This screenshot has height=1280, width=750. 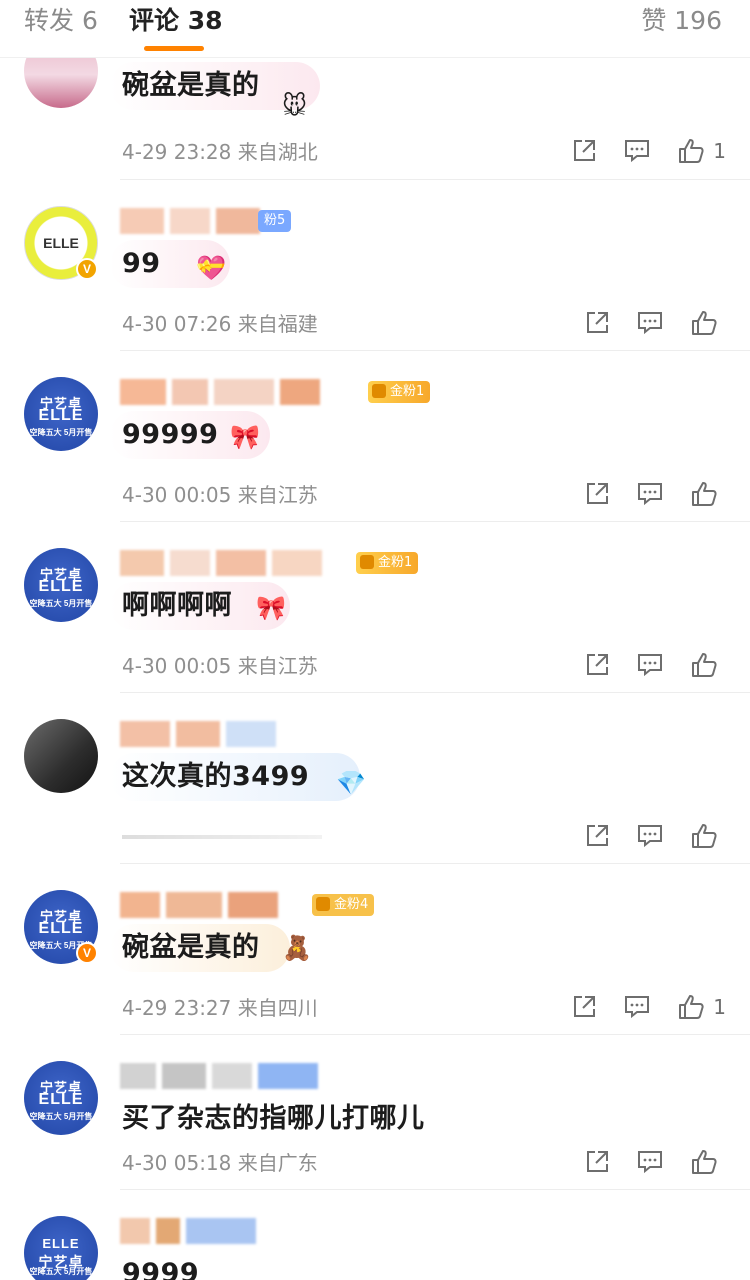 I want to click on comment-text: 啊啊啊啊, so click(x=177, y=605).